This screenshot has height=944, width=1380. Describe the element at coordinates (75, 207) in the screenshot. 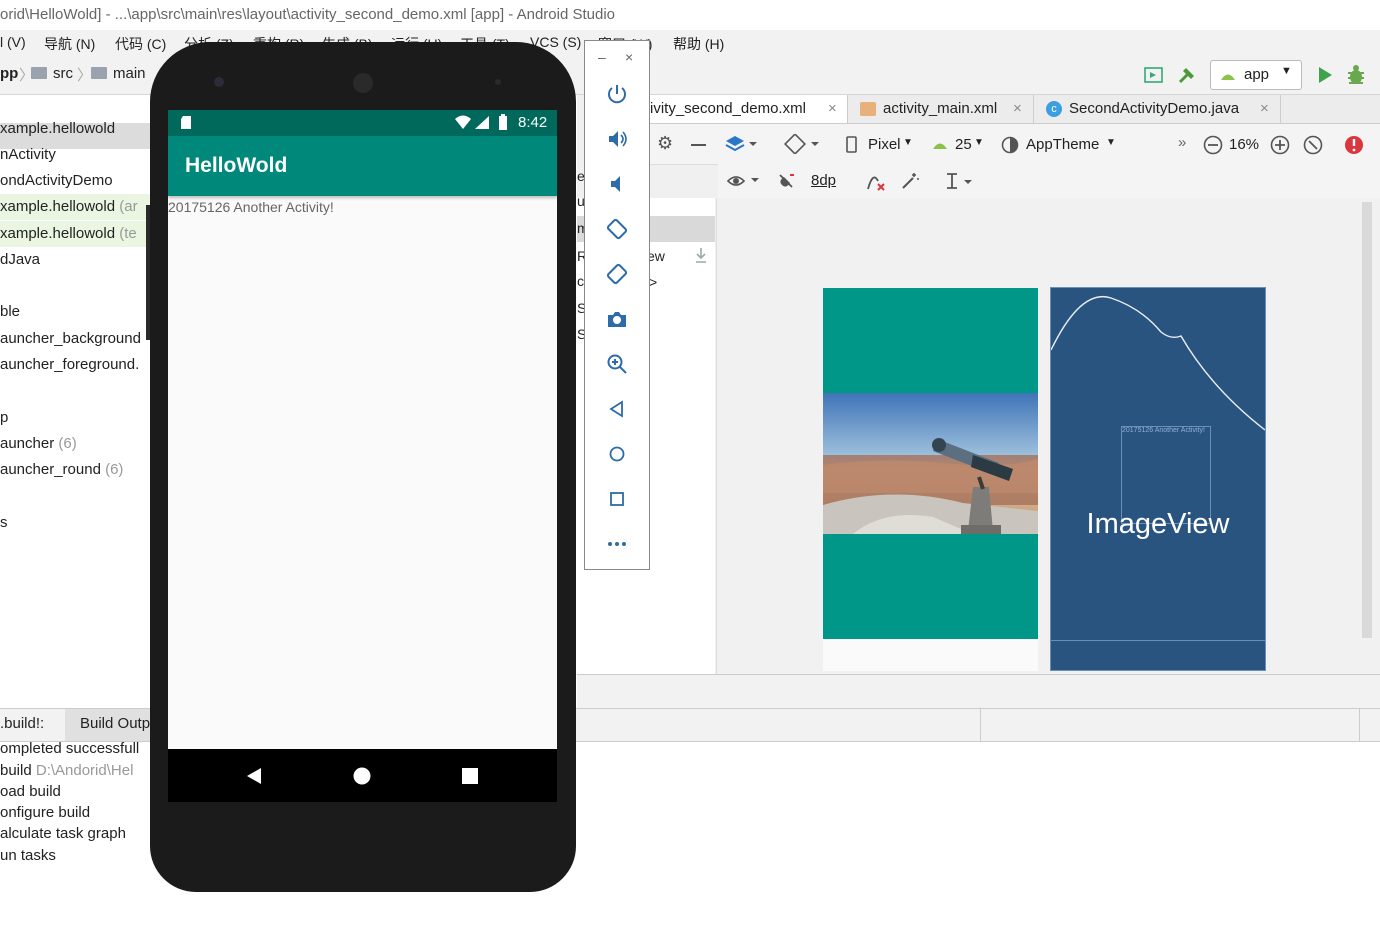

I see `project-tree-item: xample.hellowold (ar` at that location.